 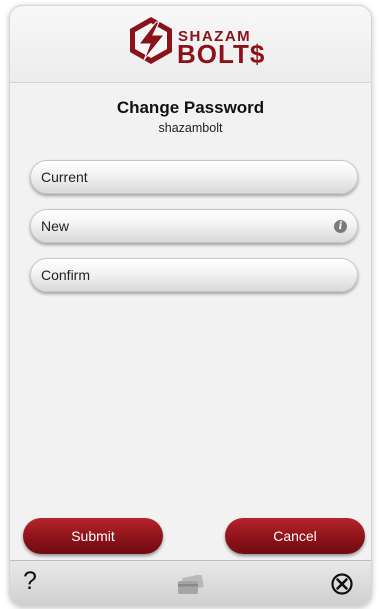 I want to click on submit-button: Submit, so click(x=93, y=536).